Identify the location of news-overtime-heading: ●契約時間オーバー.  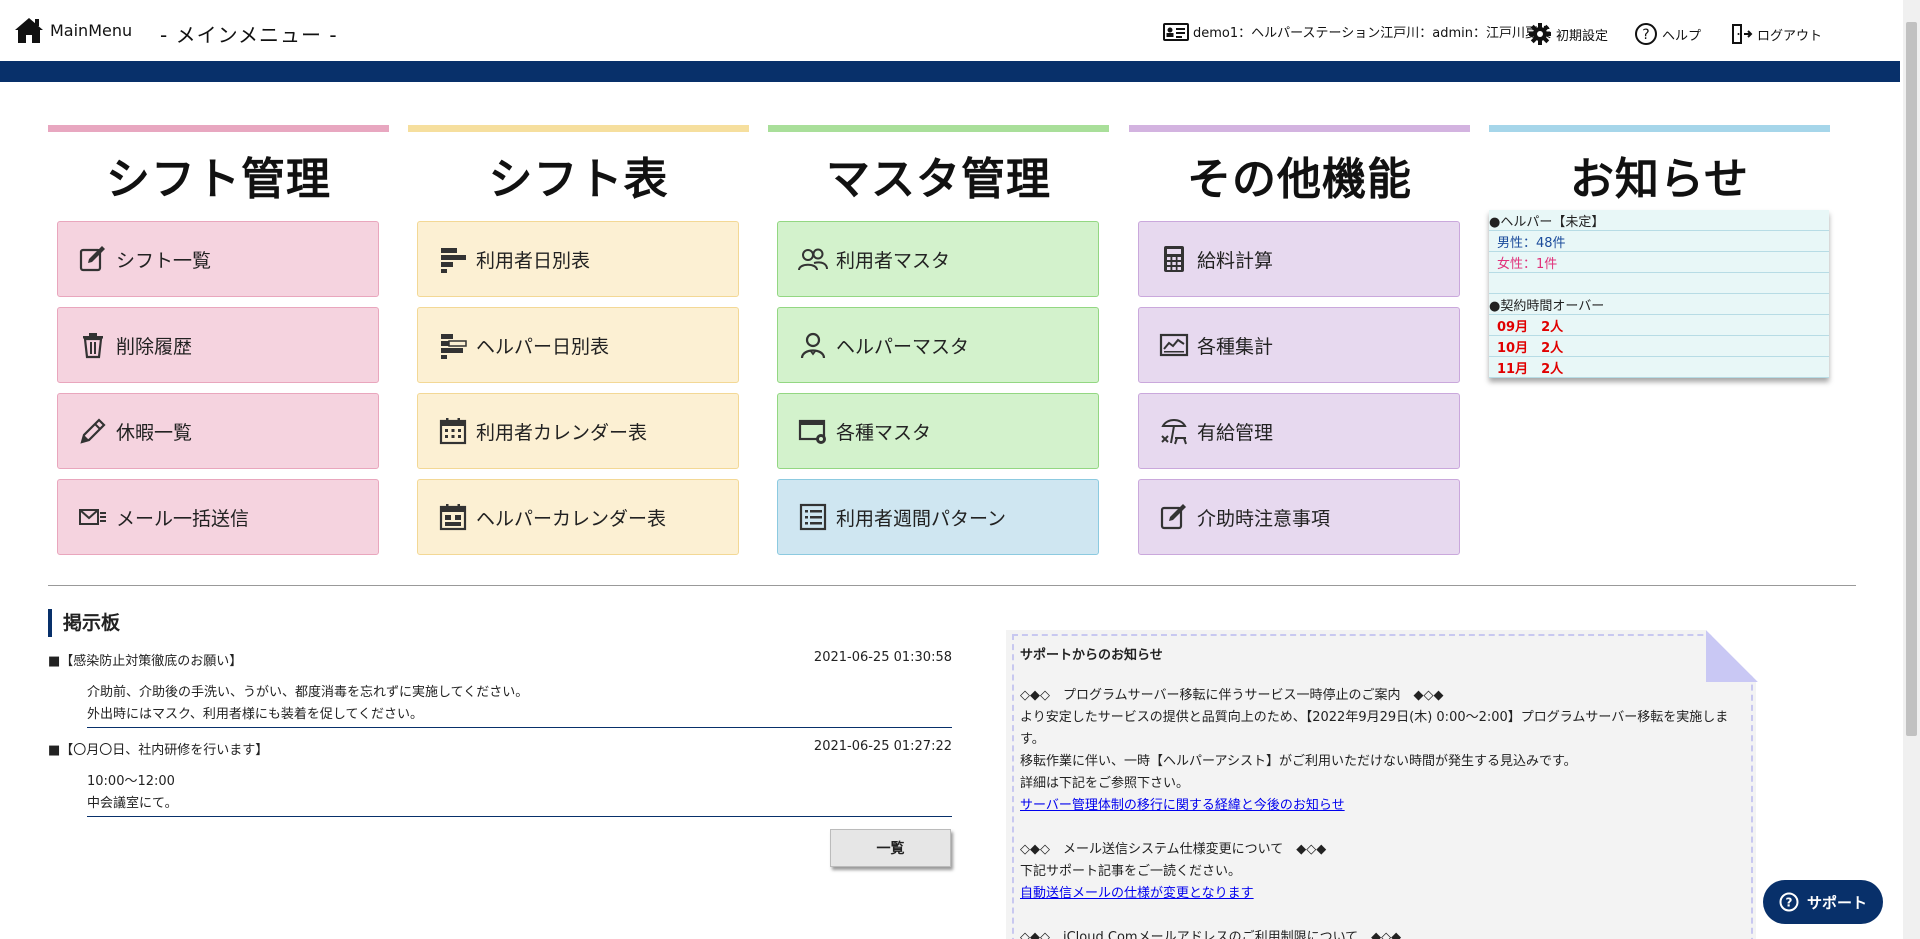
(1659, 304).